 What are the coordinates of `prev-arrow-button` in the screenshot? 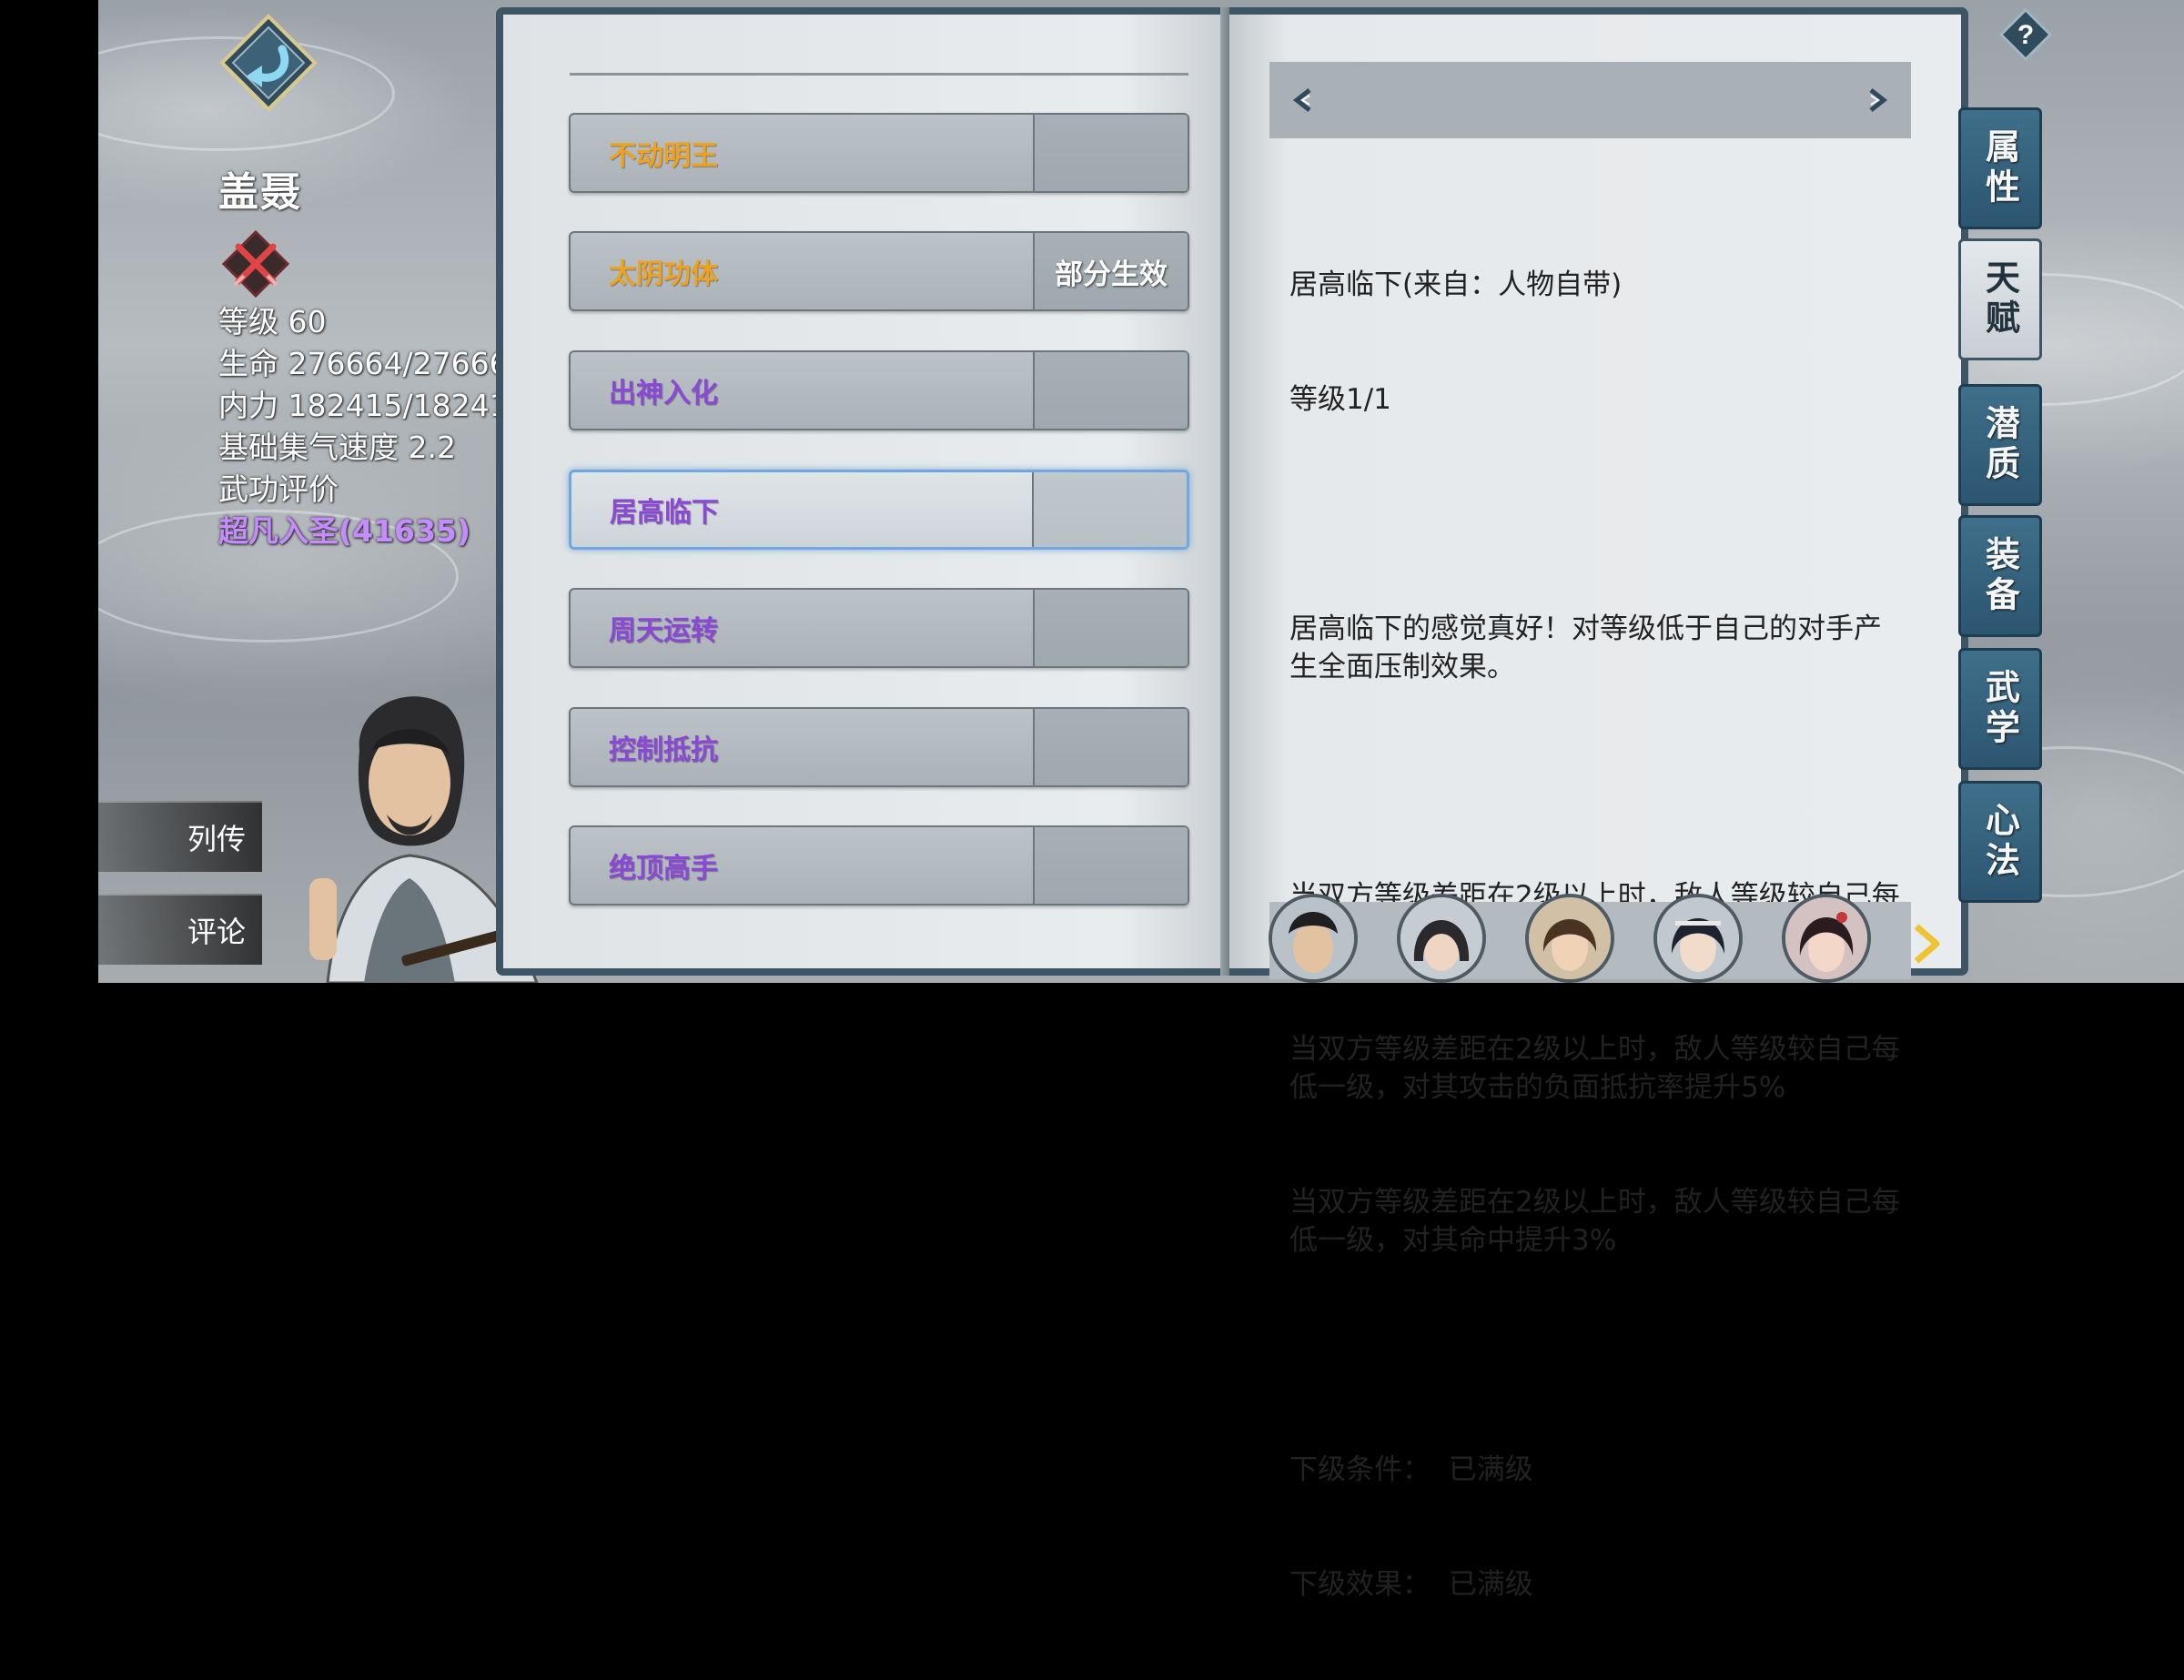 It's located at (1303, 100).